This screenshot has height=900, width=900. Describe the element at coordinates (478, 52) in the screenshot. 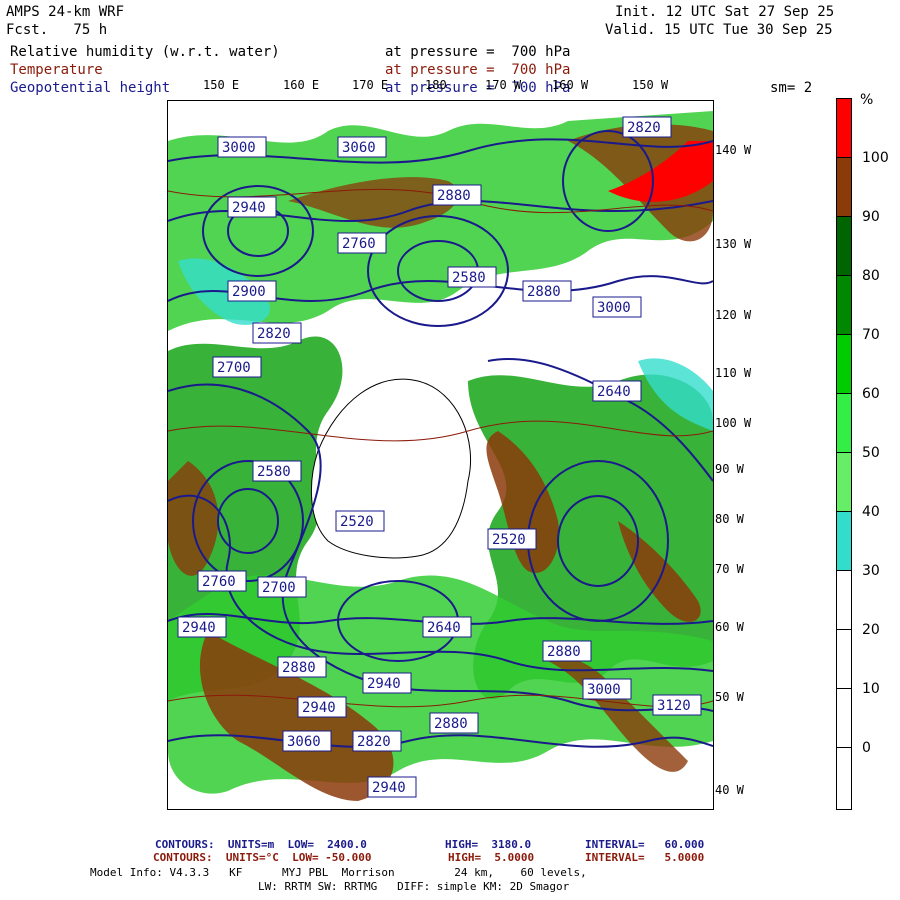

I see `rh-pressure: at pressure = 700 hPa` at that location.